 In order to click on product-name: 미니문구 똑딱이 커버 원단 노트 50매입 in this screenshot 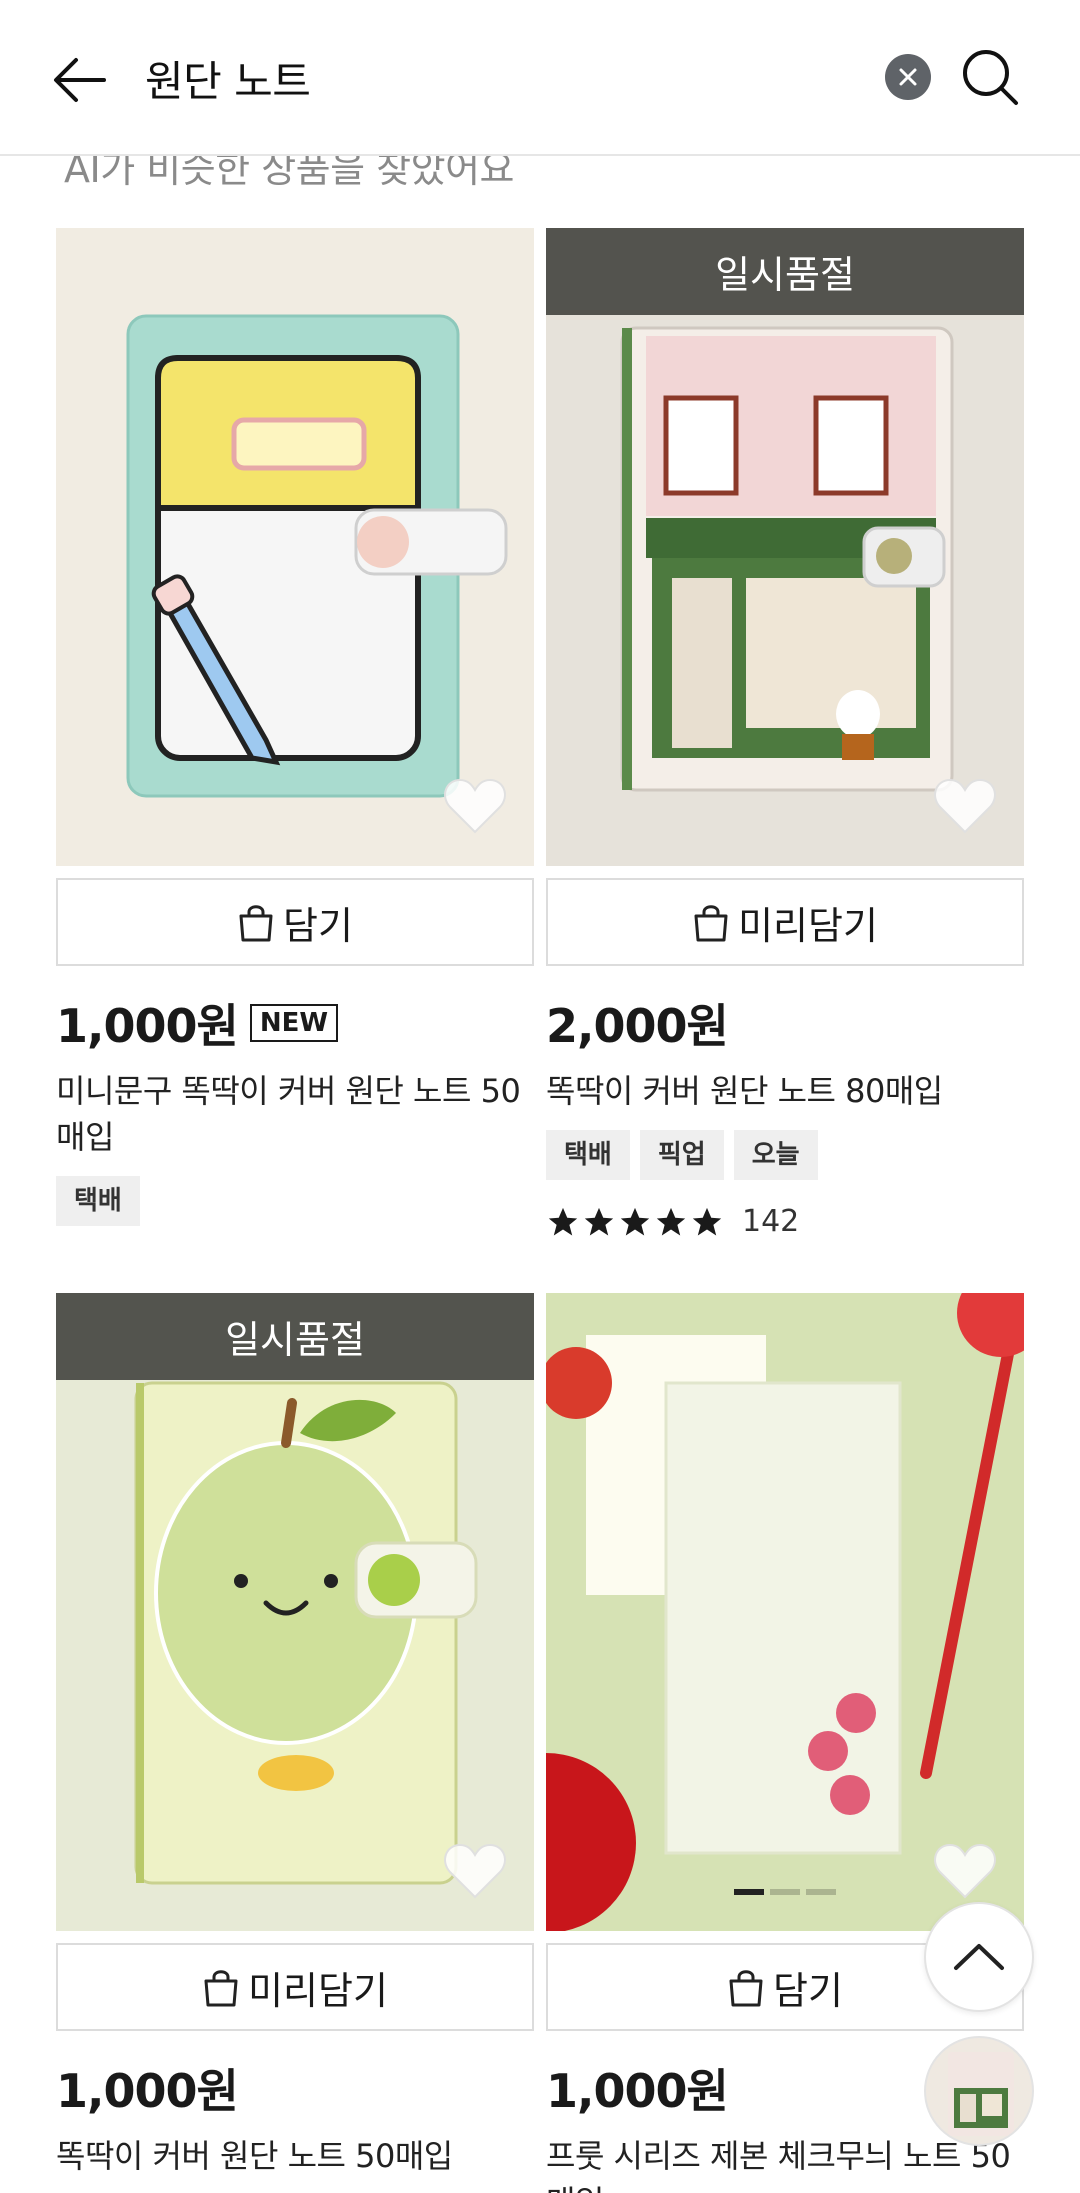, I will do `click(295, 1114)`.